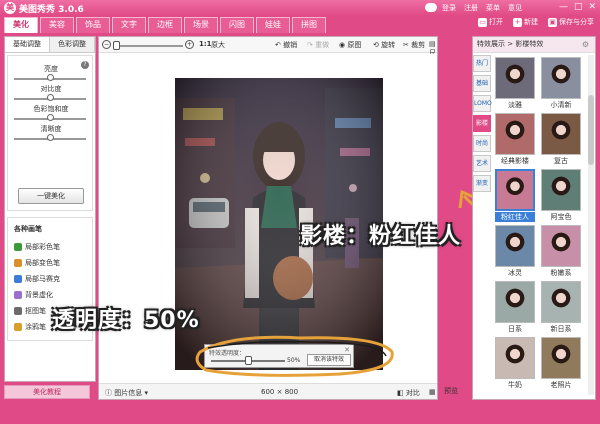 The image size is (600, 424). What do you see at coordinates (116, 45) in the screenshot?
I see `zoom-knob` at bounding box center [116, 45].